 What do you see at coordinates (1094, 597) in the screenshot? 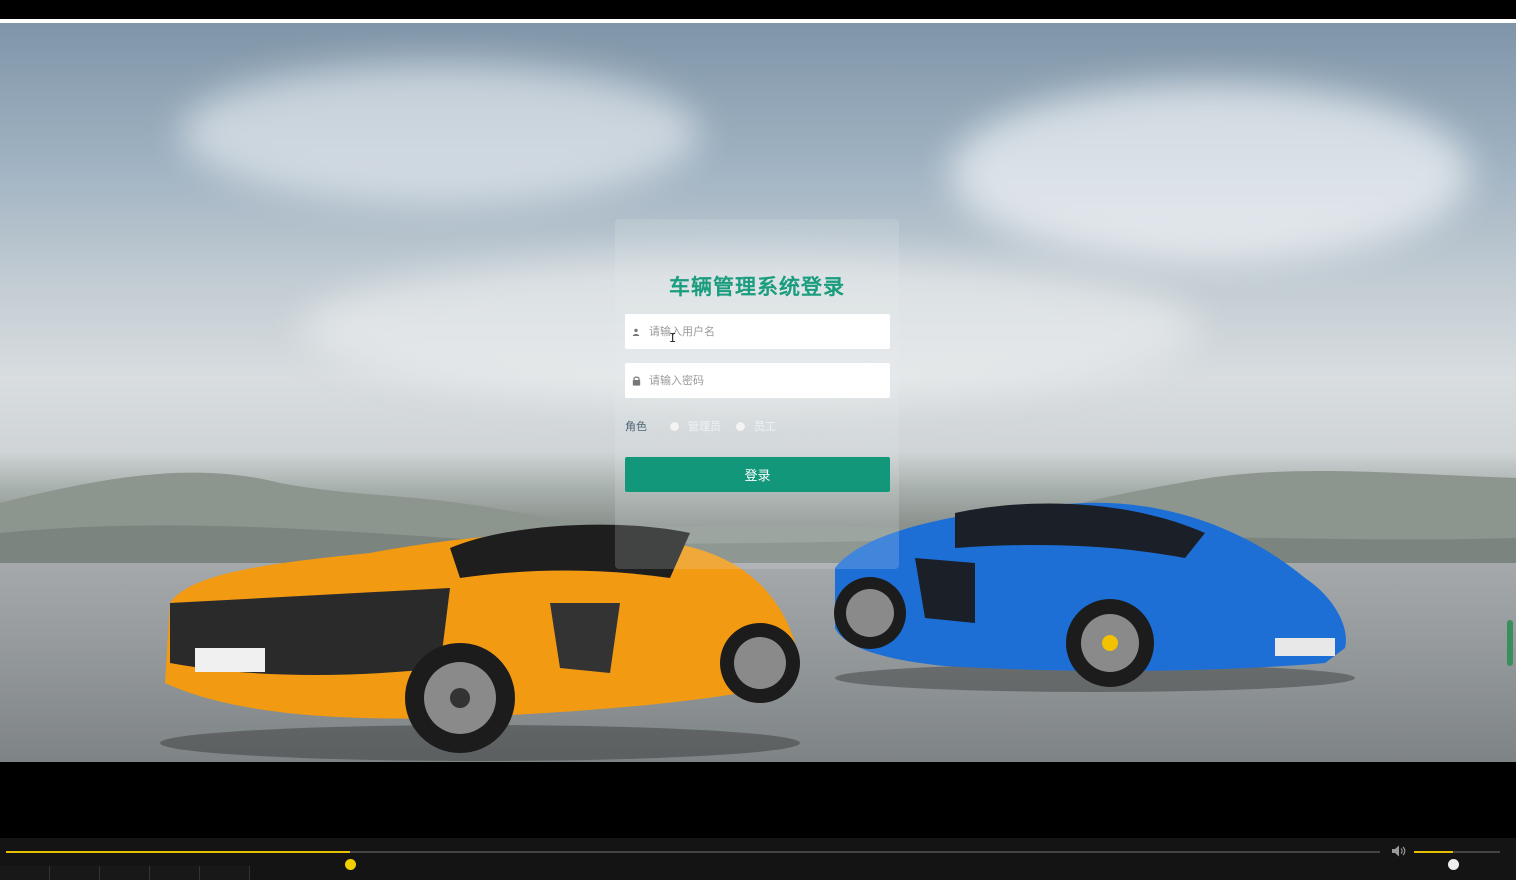
I see `blue-sports-car-image` at bounding box center [1094, 597].